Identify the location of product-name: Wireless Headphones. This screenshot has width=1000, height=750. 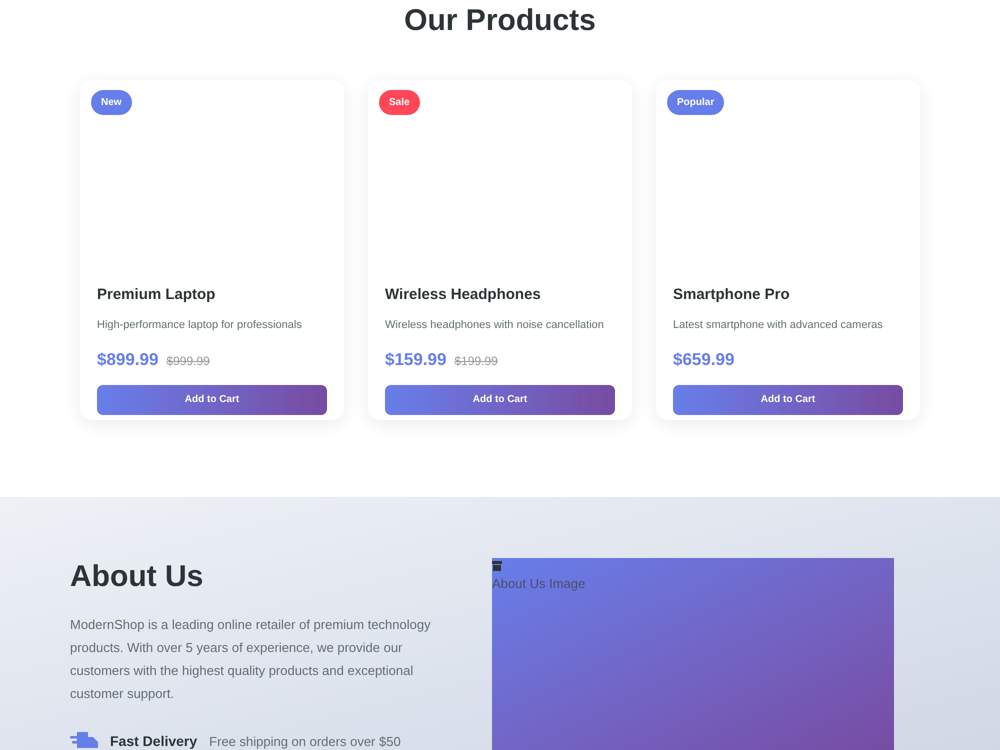
(463, 295).